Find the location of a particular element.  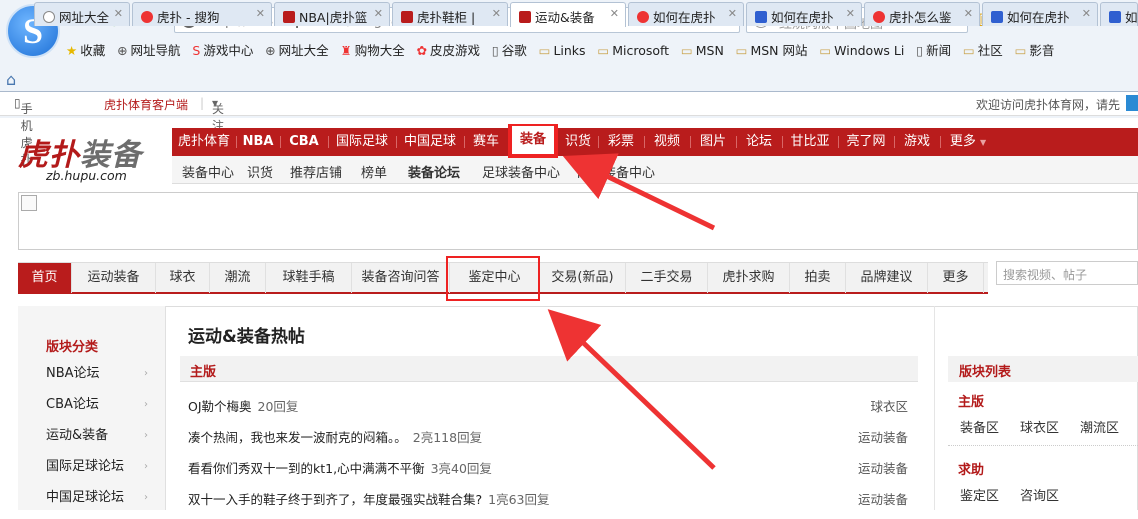

home-icon: ⌂ is located at coordinates (11, 79).